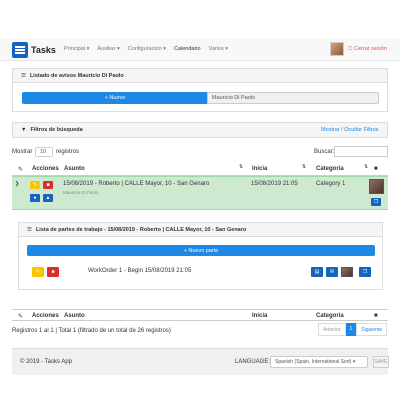  I want to click on records-label: registros, so click(68, 152).